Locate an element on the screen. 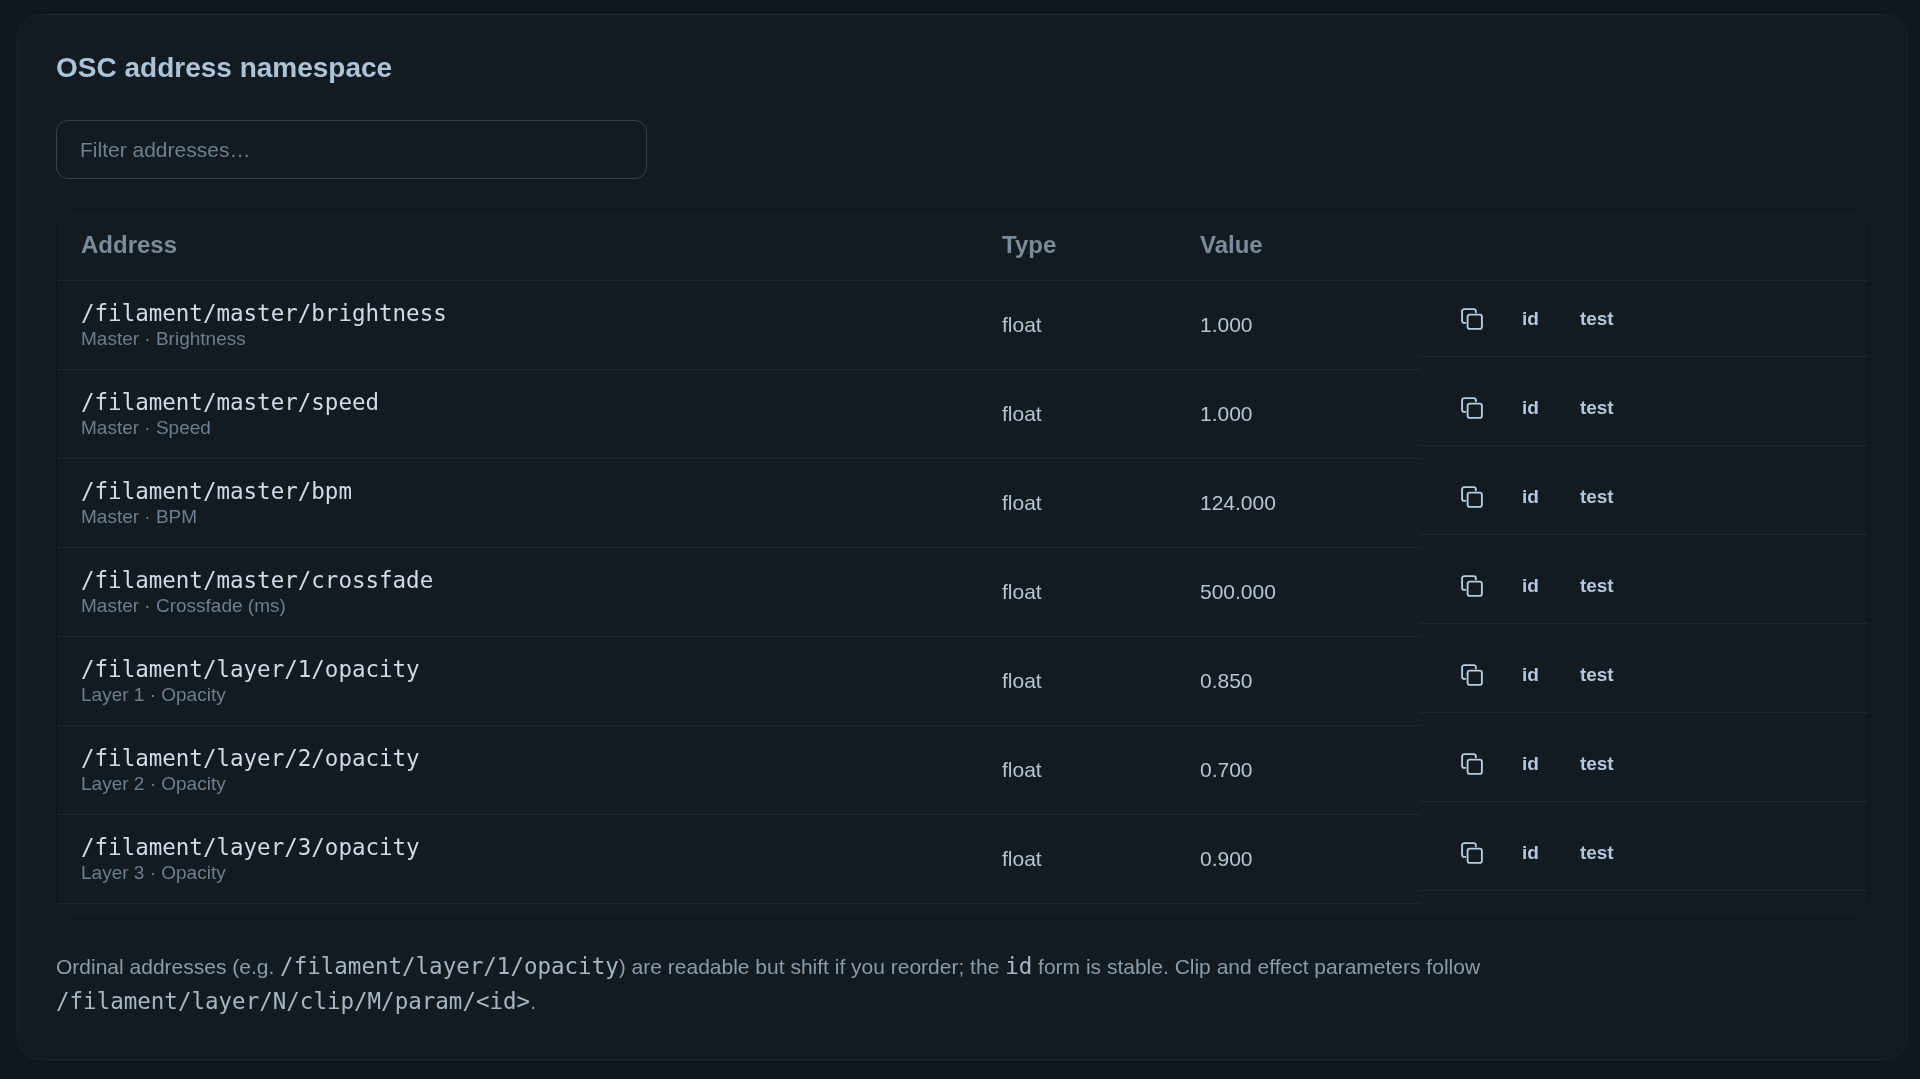 This screenshot has width=1920, height=1079. address-label: Layer 3 · Opacity is located at coordinates (153, 872).